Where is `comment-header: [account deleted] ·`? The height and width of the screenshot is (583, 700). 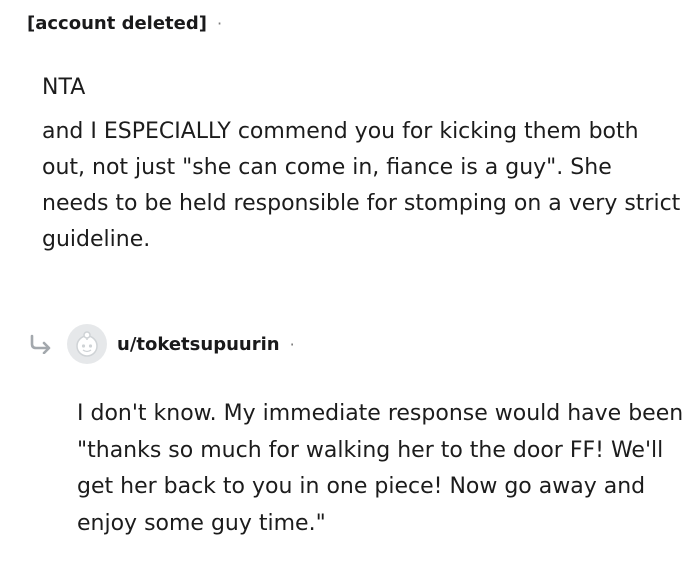 comment-header: [account deleted] · is located at coordinates (124, 23).